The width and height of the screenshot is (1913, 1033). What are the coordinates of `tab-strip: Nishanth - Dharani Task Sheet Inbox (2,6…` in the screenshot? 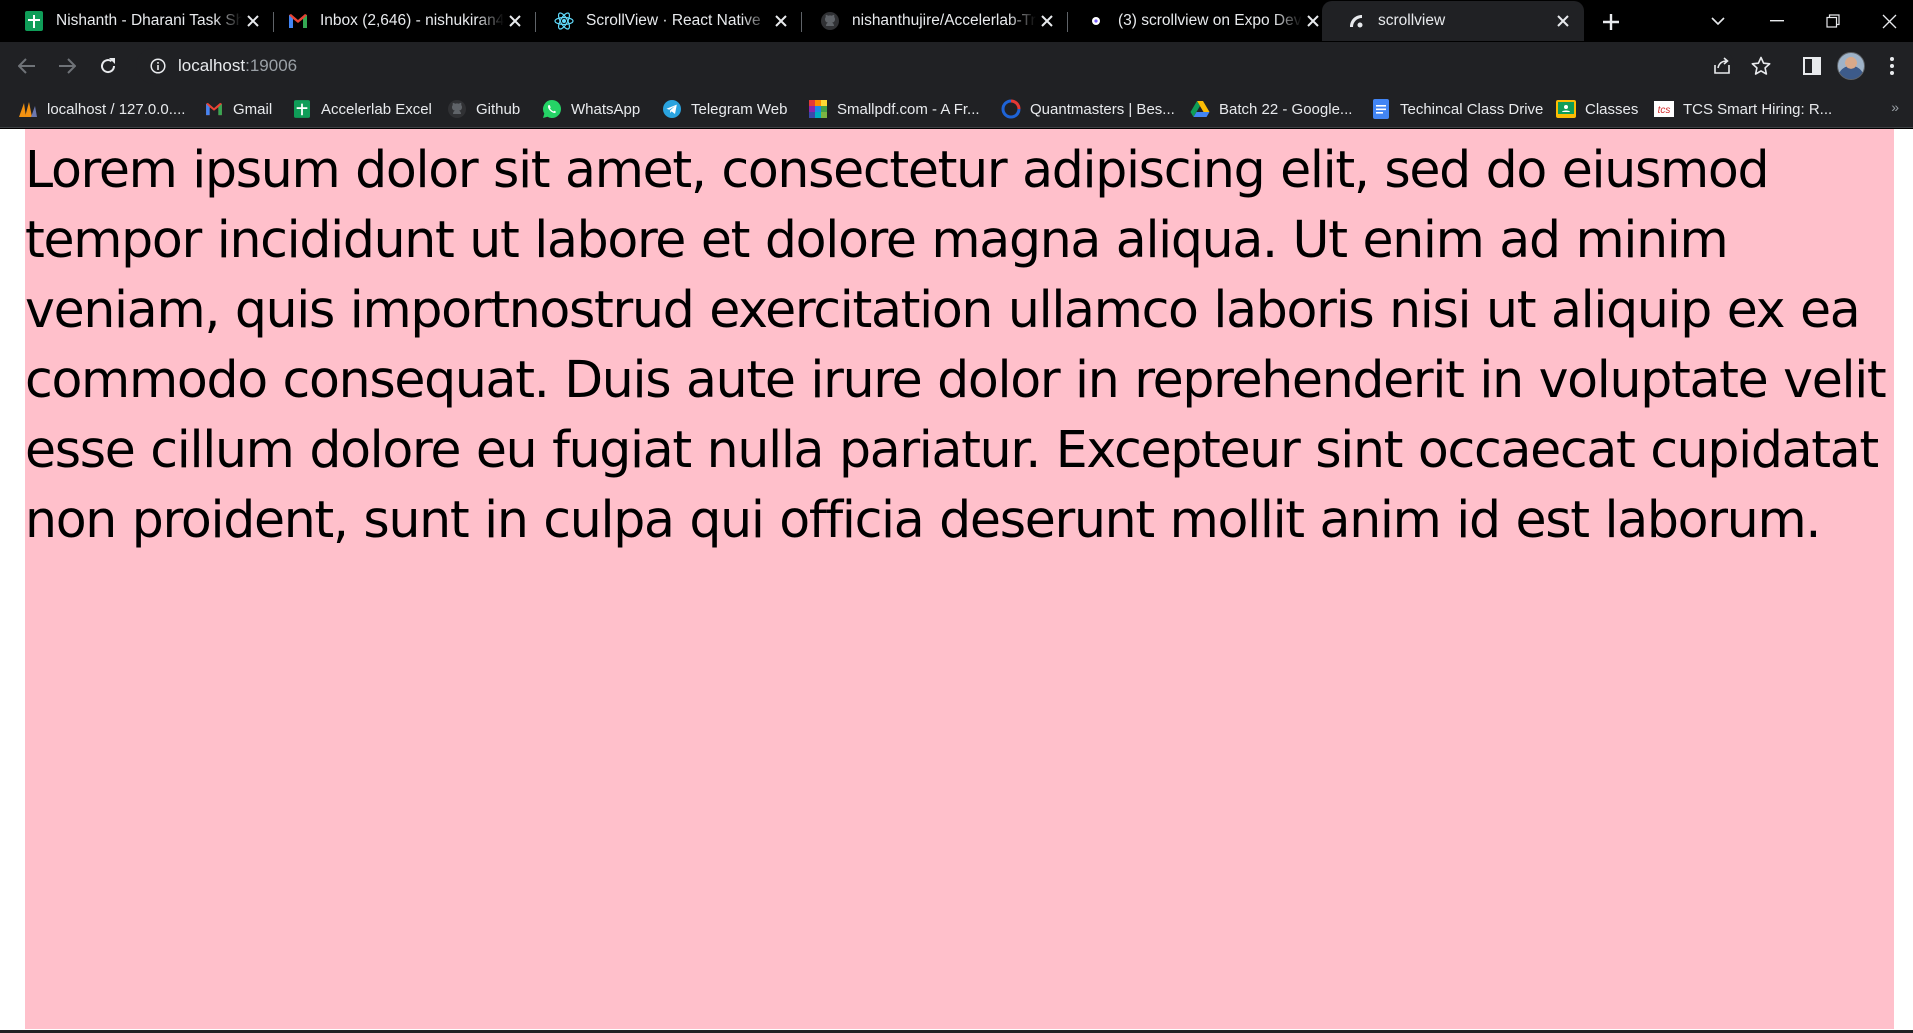 It's located at (956, 21).